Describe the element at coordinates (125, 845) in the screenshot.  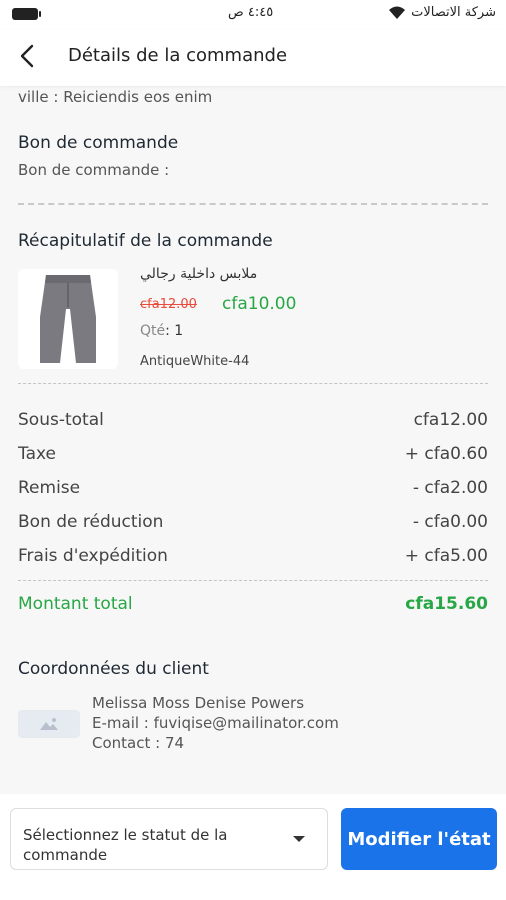
I see `status-select-placeholder: Sélectionnez le statut de la commande` at that location.